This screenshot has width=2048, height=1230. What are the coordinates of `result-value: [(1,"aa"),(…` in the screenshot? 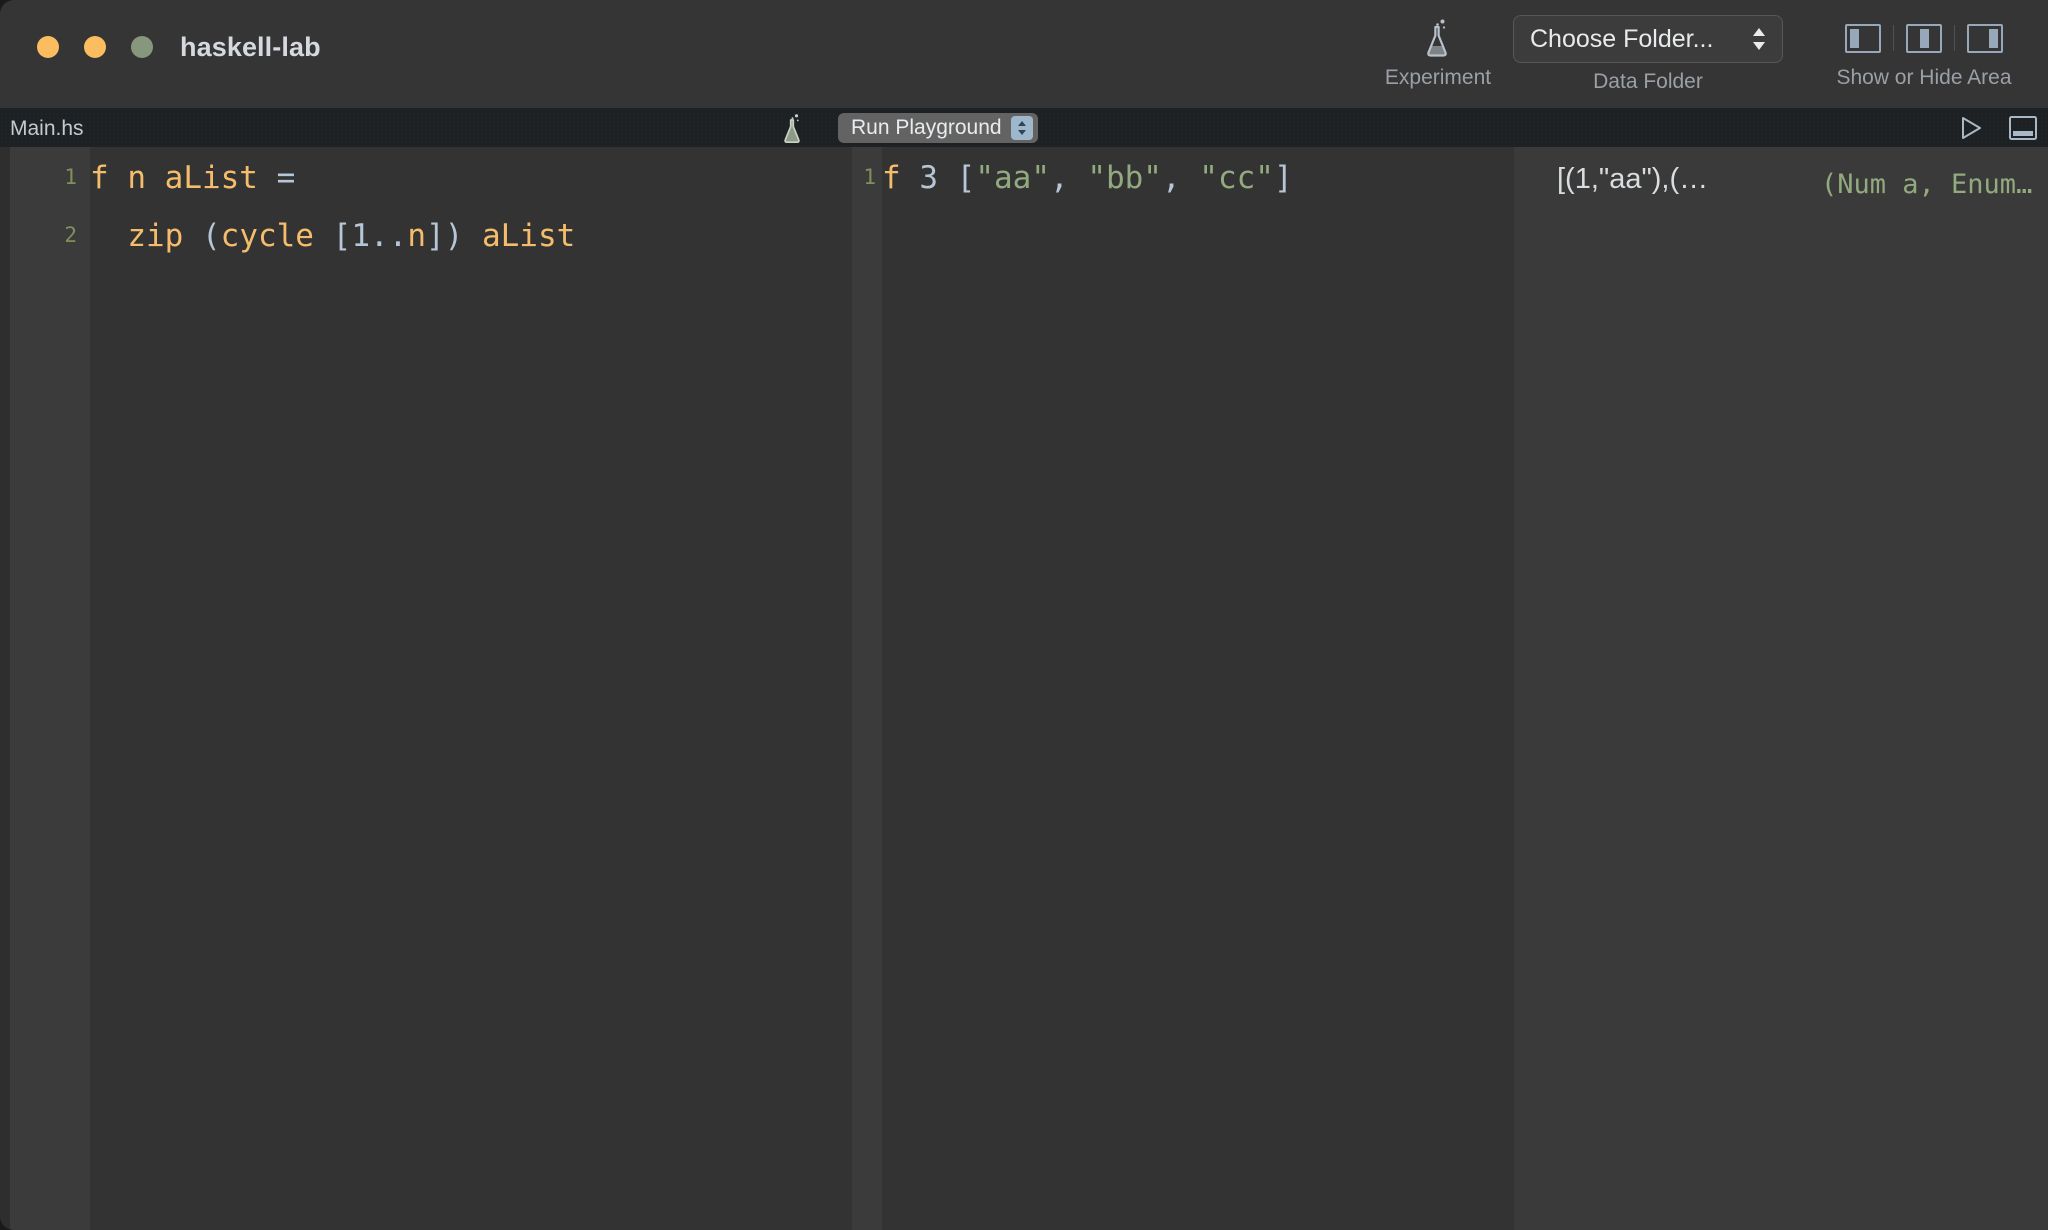 It's located at (1632, 179).